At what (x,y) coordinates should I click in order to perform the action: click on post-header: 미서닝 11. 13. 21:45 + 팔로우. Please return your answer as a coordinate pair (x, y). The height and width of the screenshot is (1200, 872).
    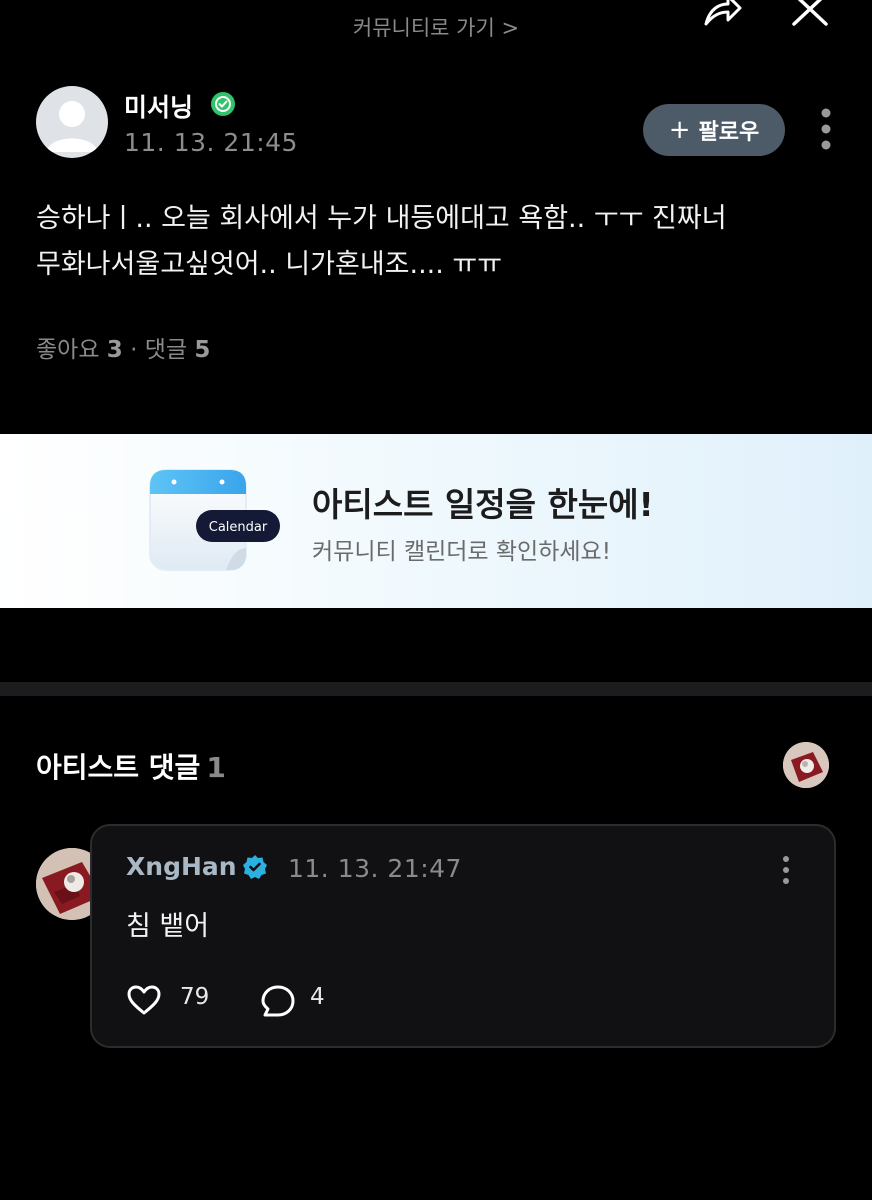
    Looking at the image, I should click on (436, 124).